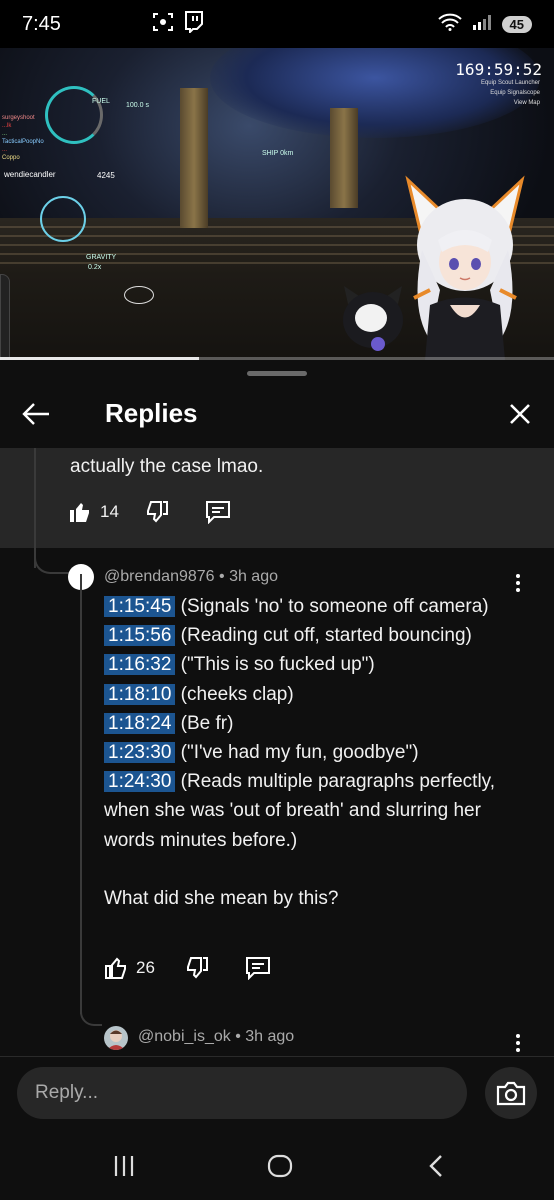 Image resolution: width=554 pixels, height=1200 pixels. Describe the element at coordinates (234, 694) in the screenshot. I see `reply-line-text: (cheeks clap)` at that location.